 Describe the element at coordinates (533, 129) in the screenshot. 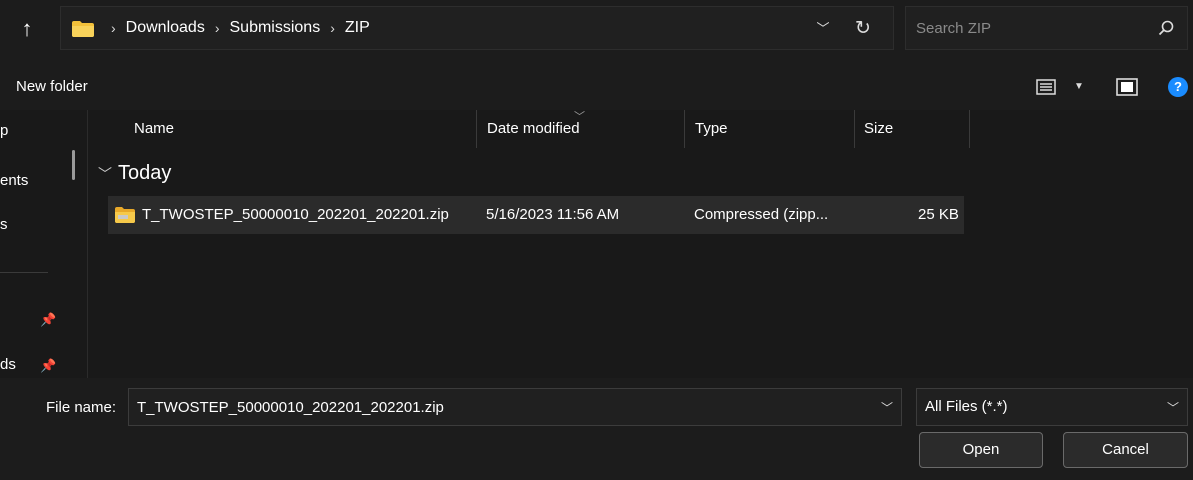

I see `column-header-date-modified: Date modified` at that location.